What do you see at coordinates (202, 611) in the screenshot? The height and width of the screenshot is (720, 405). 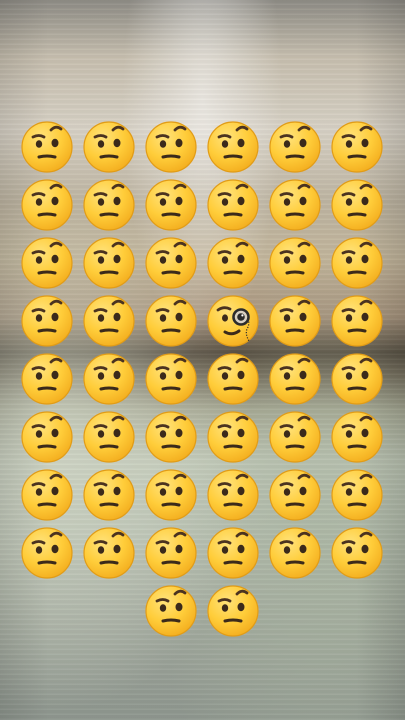 I see `last-emoji-row` at bounding box center [202, 611].